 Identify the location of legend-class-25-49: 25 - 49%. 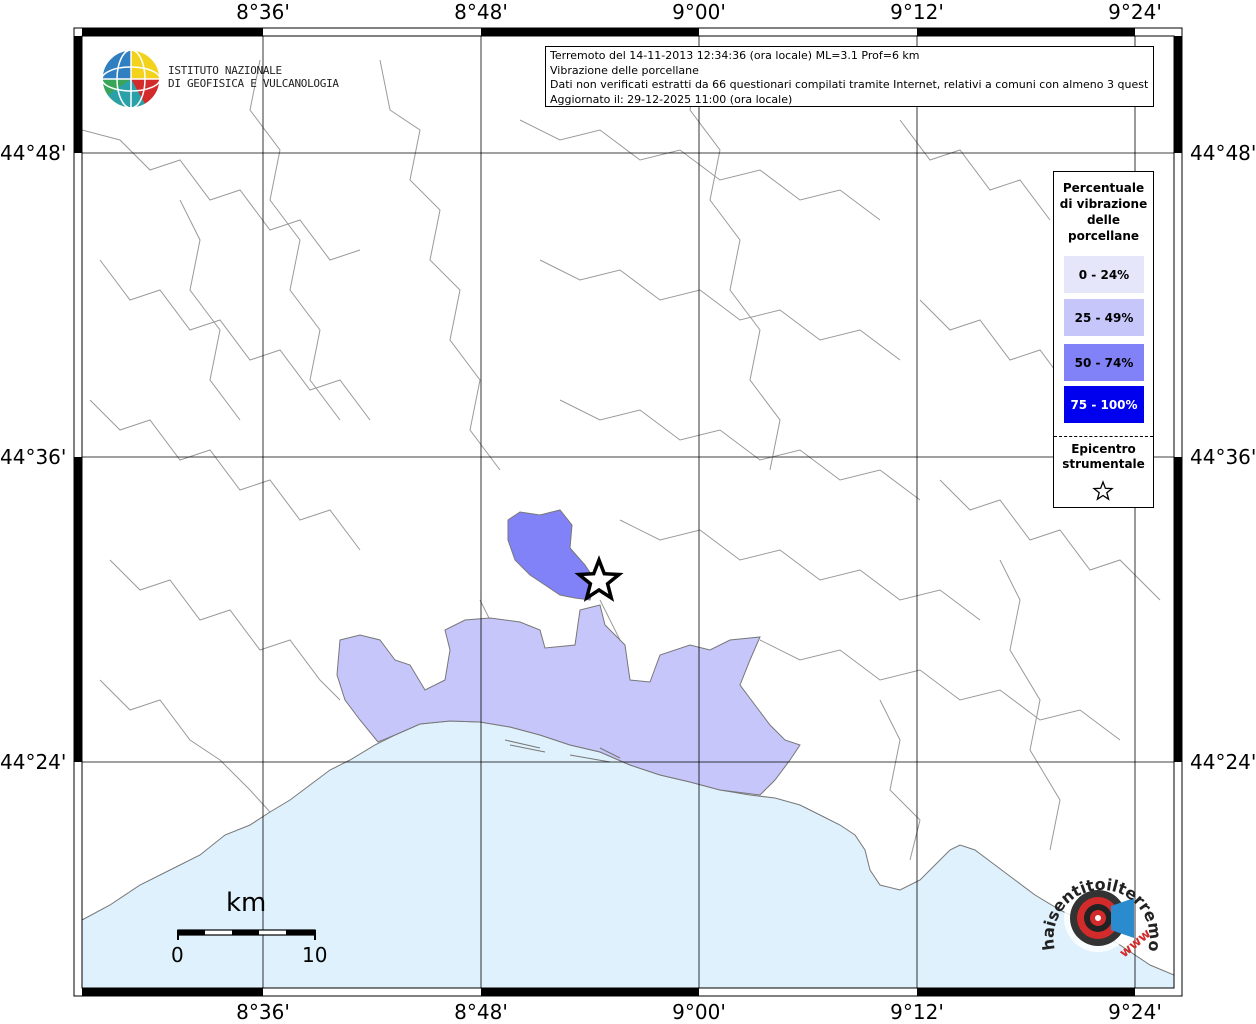
(1104, 317).